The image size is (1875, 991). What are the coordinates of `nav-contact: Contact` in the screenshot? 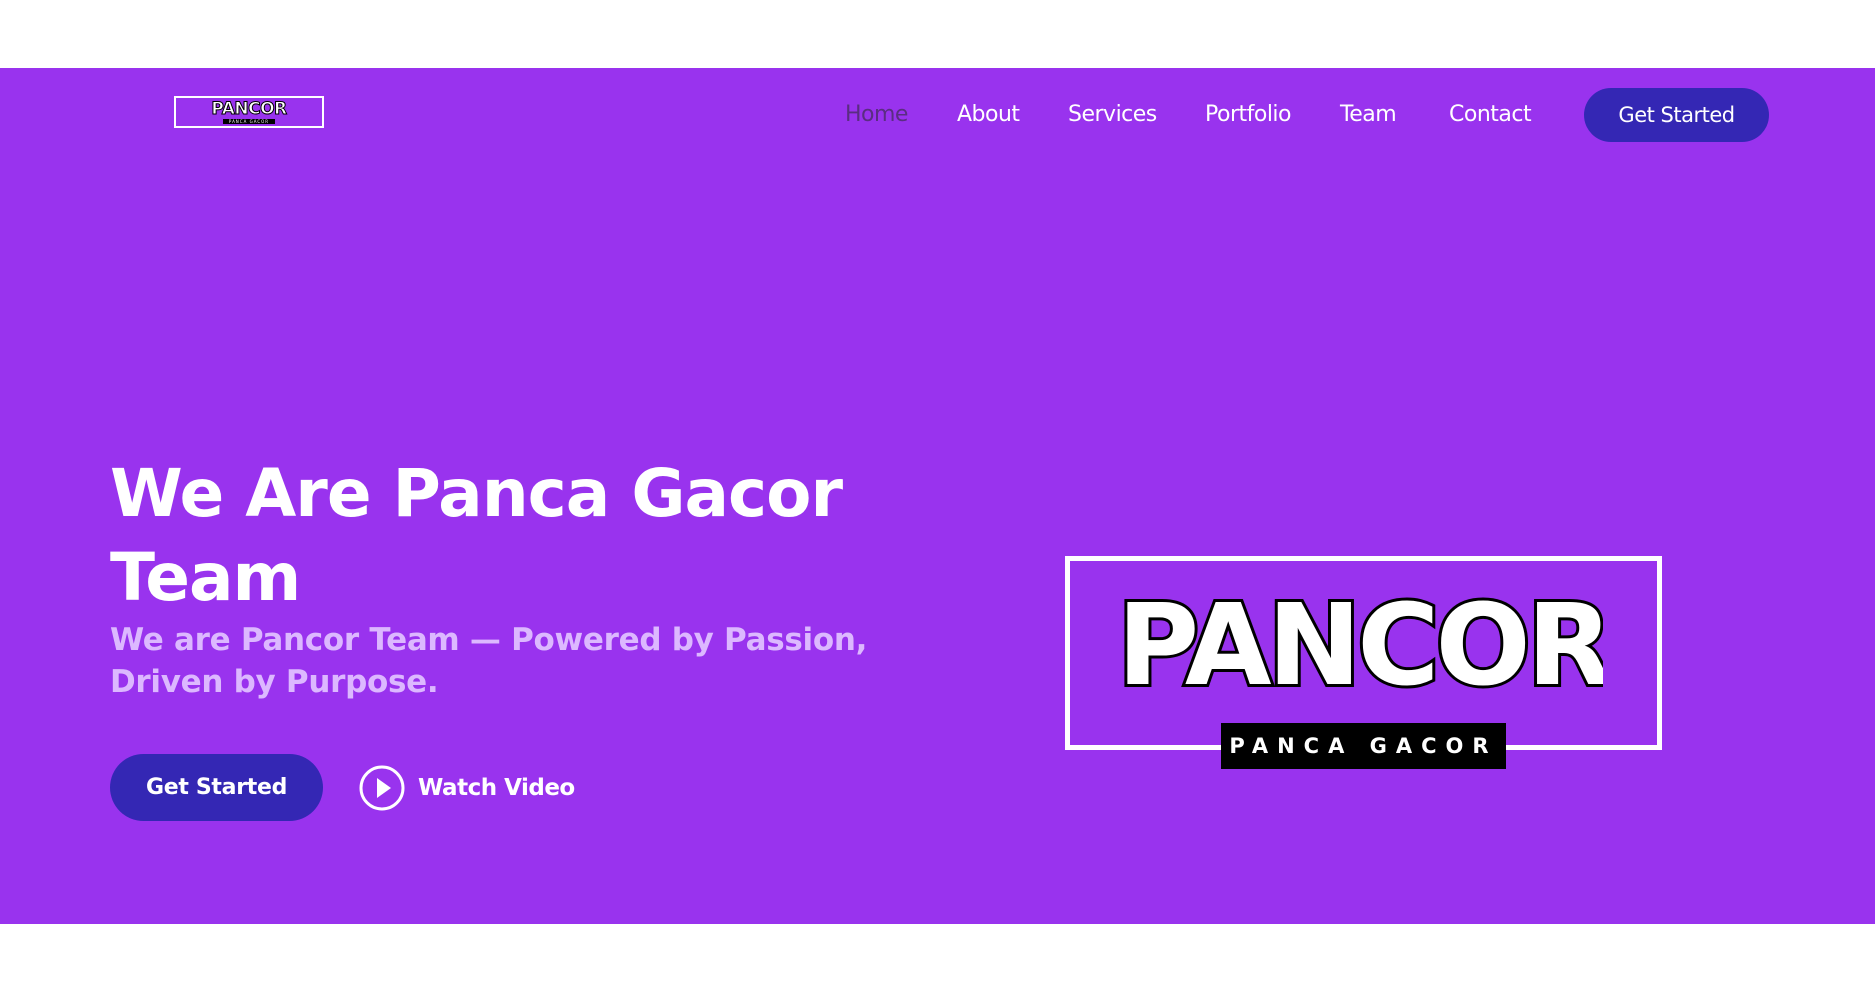 It's located at (1490, 115).